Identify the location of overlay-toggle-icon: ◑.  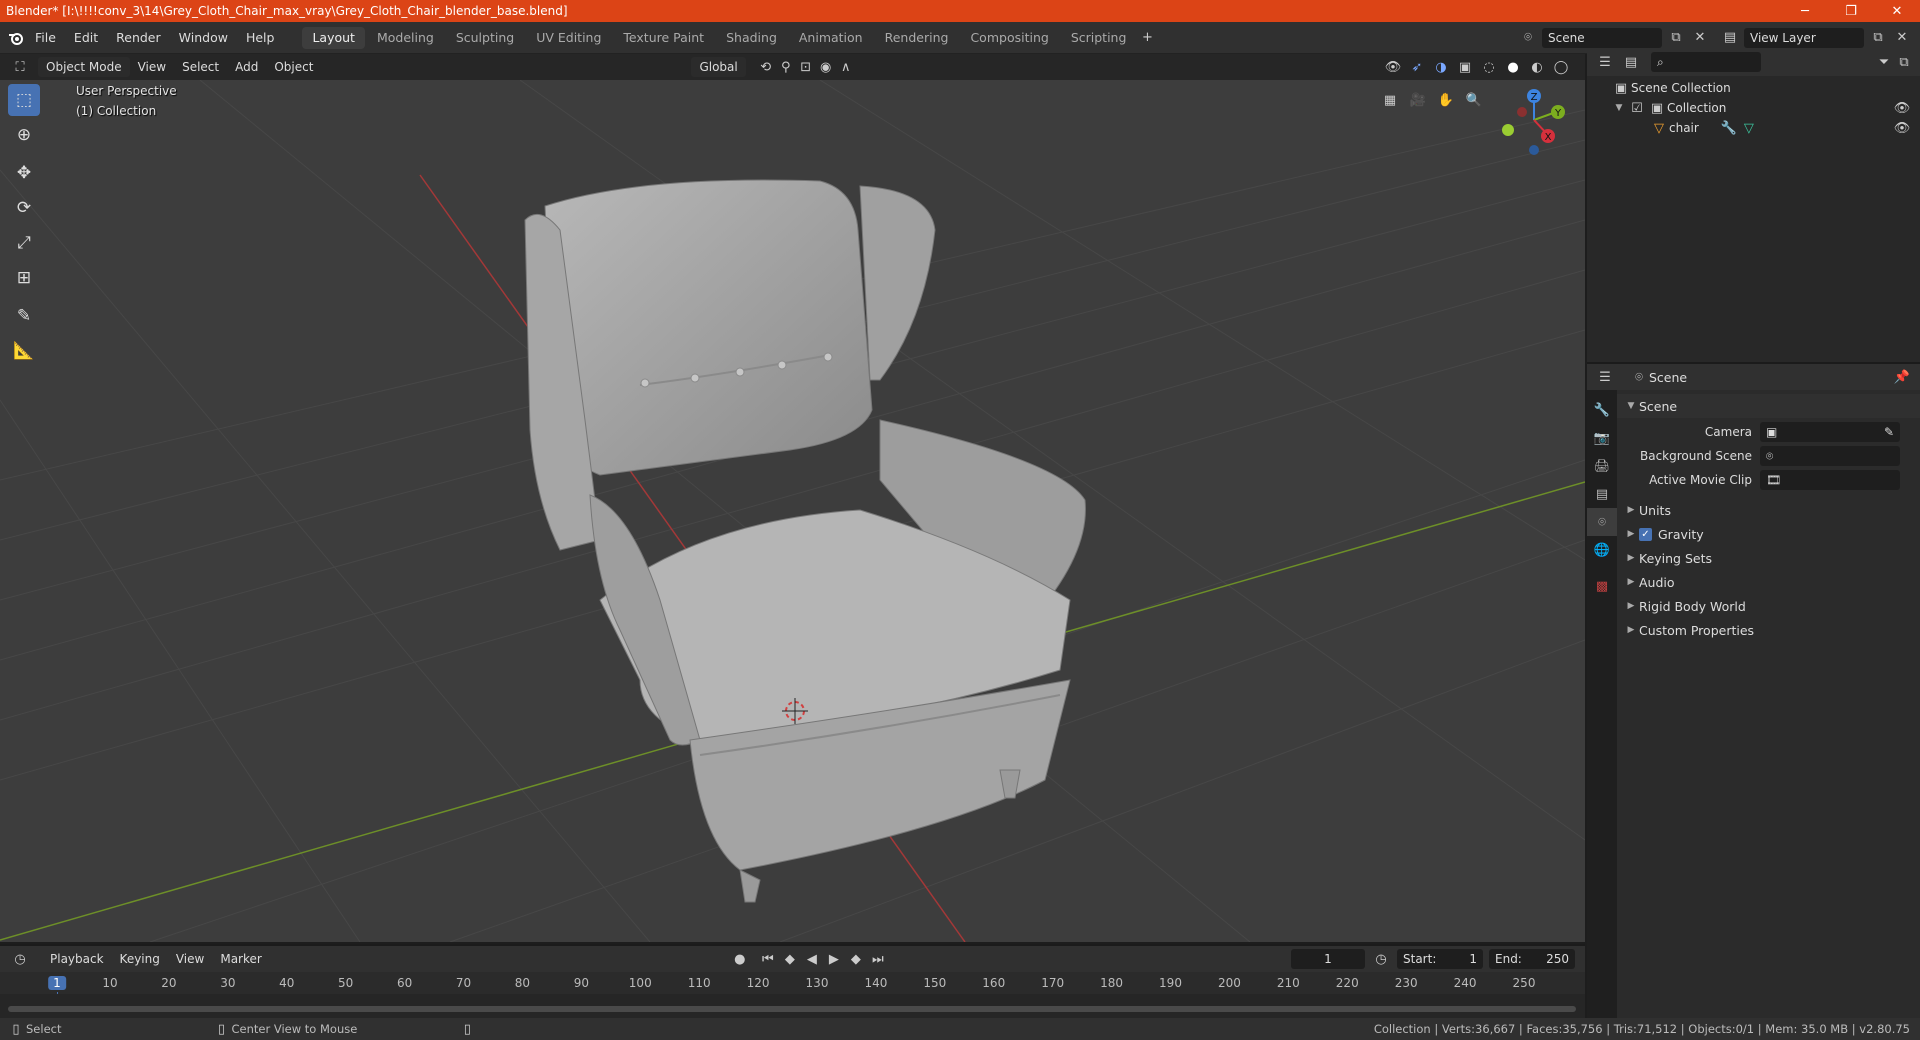
(1441, 67).